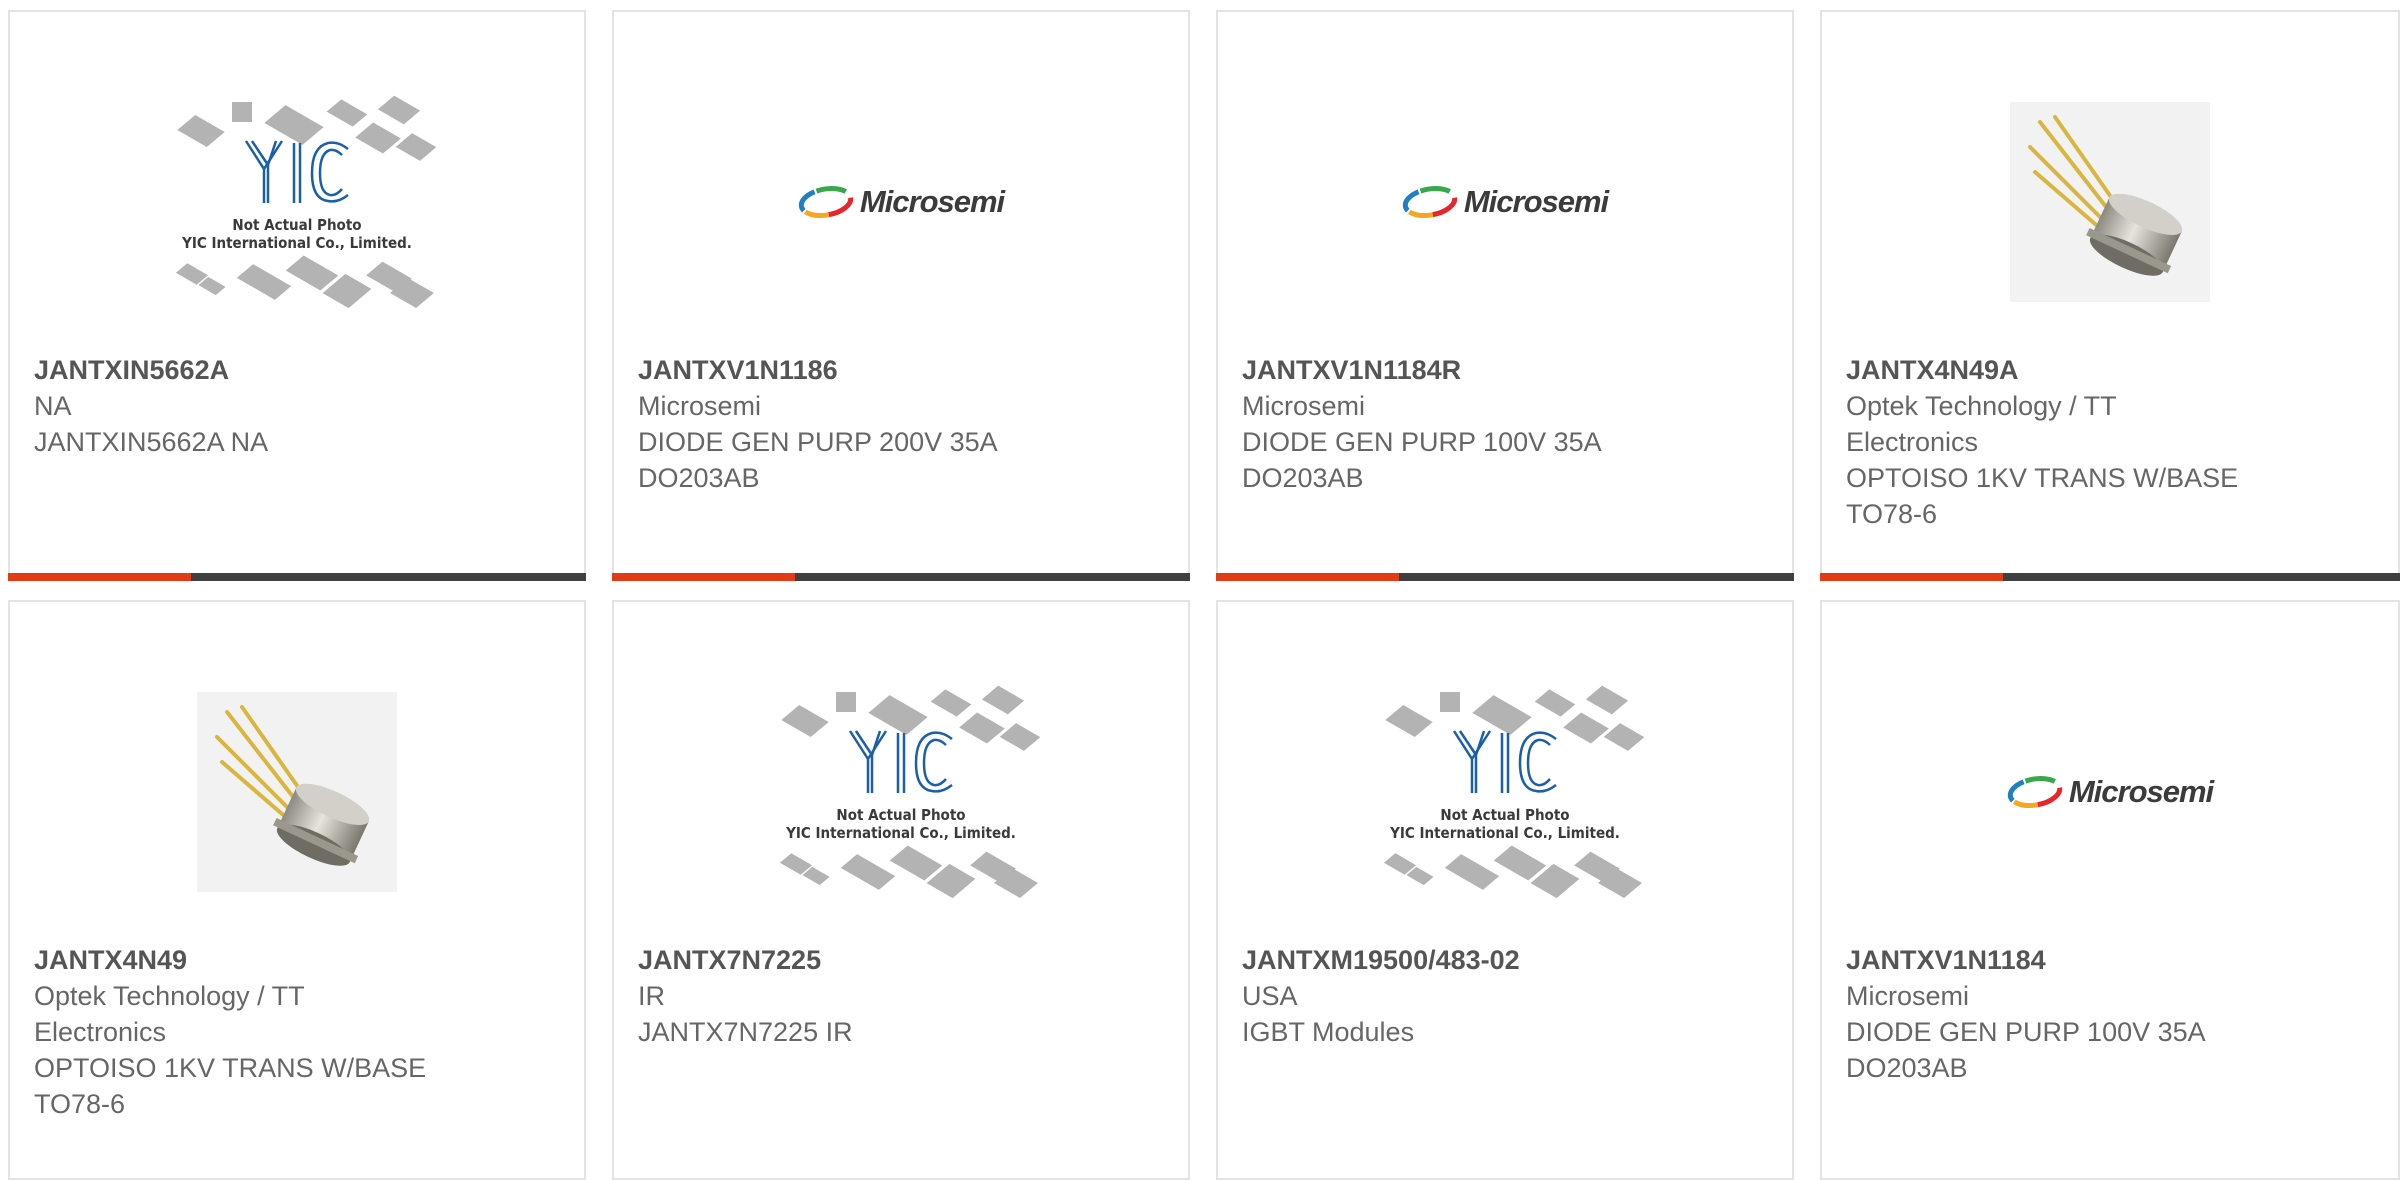 The width and height of the screenshot is (2400, 1180). I want to click on product-line: IR, so click(651, 996).